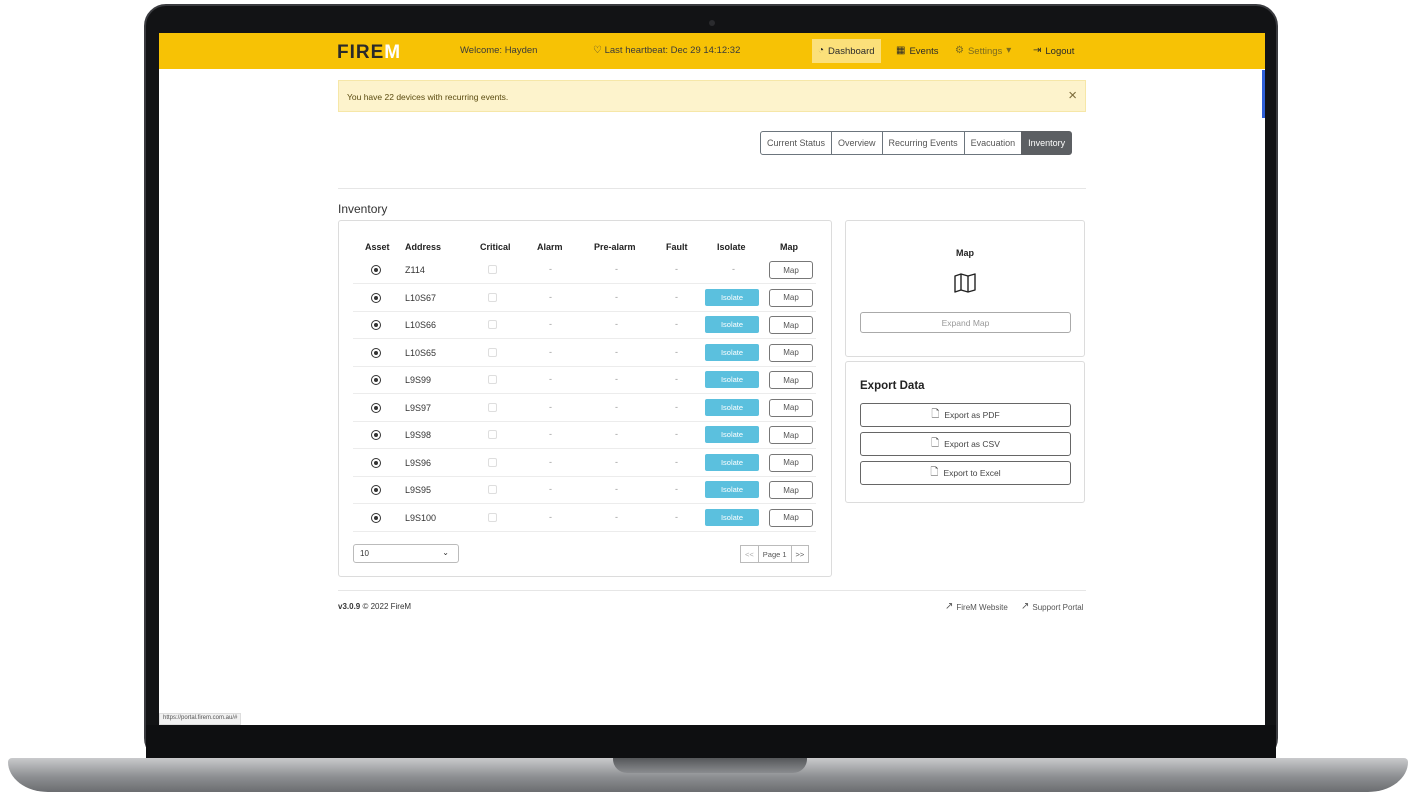 This screenshot has width=1414, height=802. I want to click on heart-icon: ♡, so click(597, 50).